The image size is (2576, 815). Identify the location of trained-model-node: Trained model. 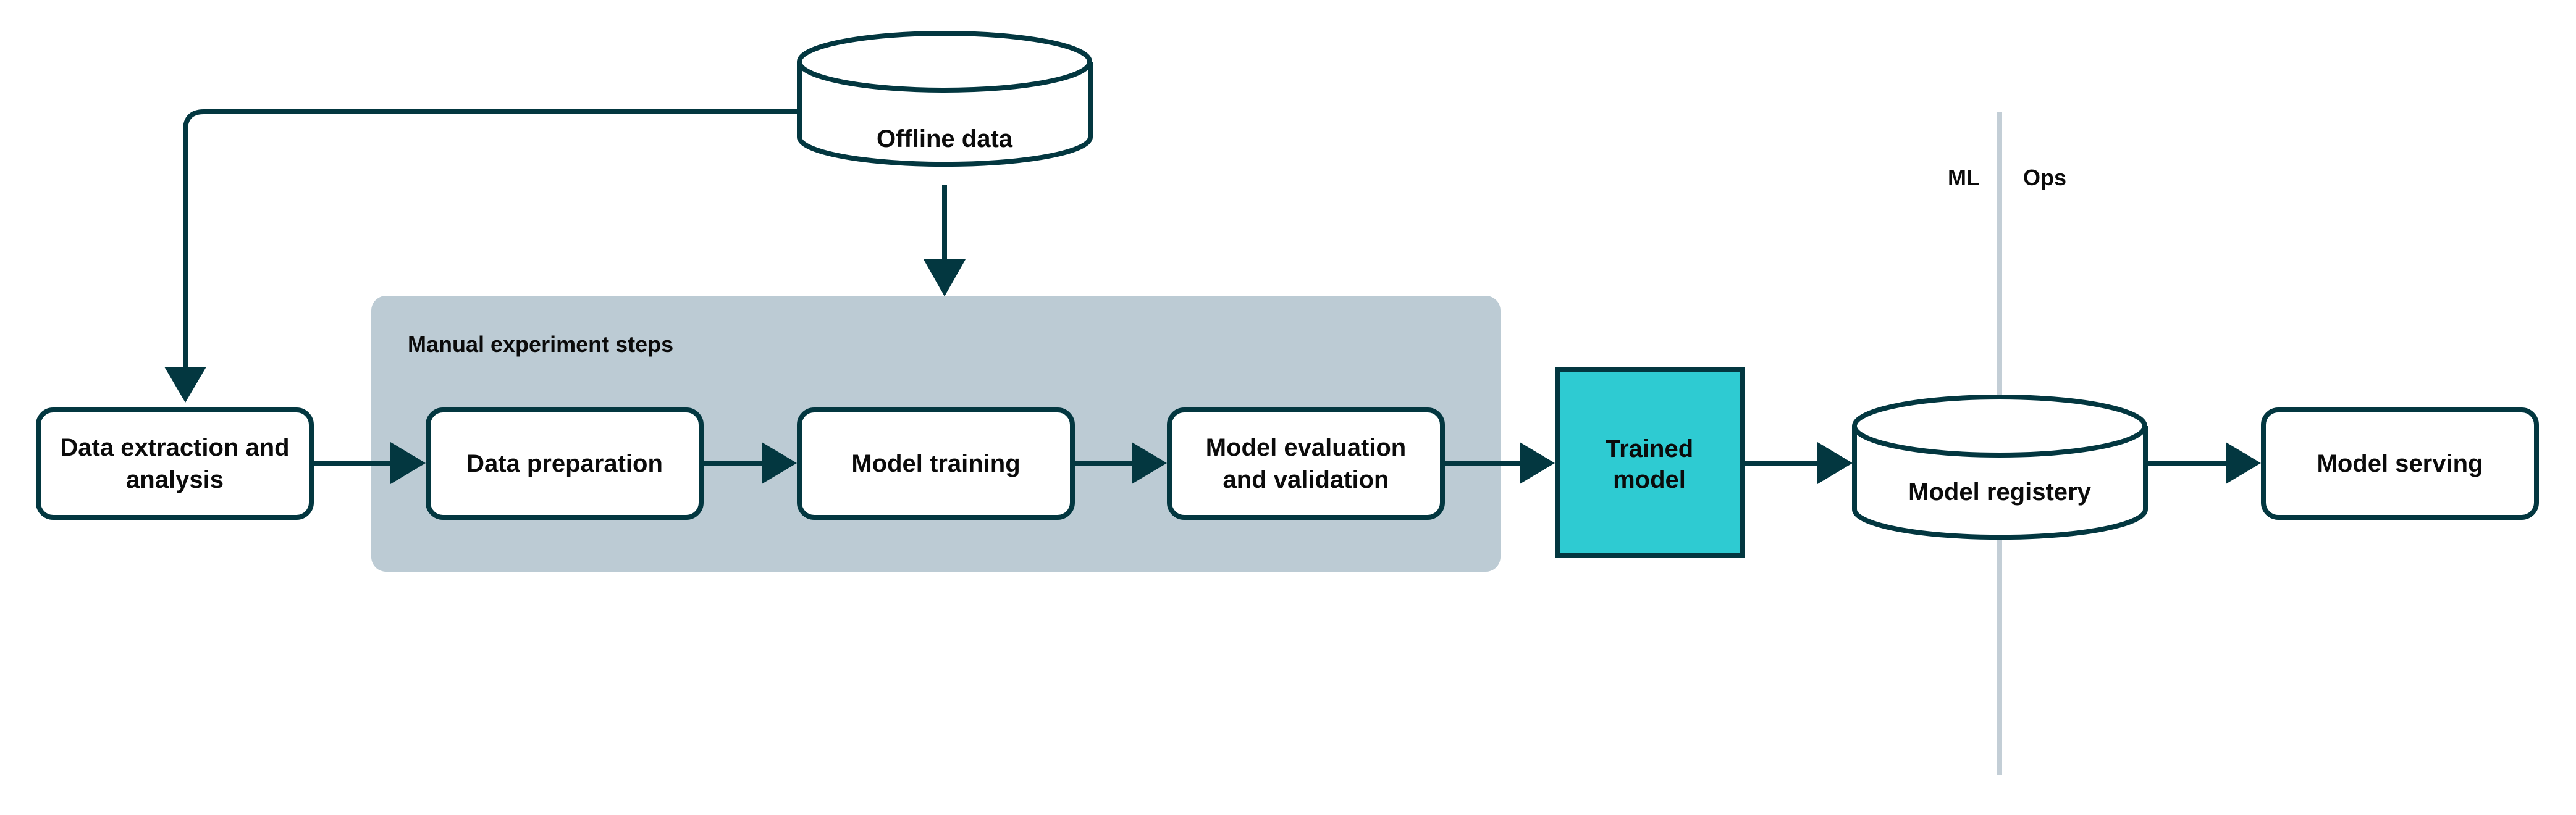
(1650, 462).